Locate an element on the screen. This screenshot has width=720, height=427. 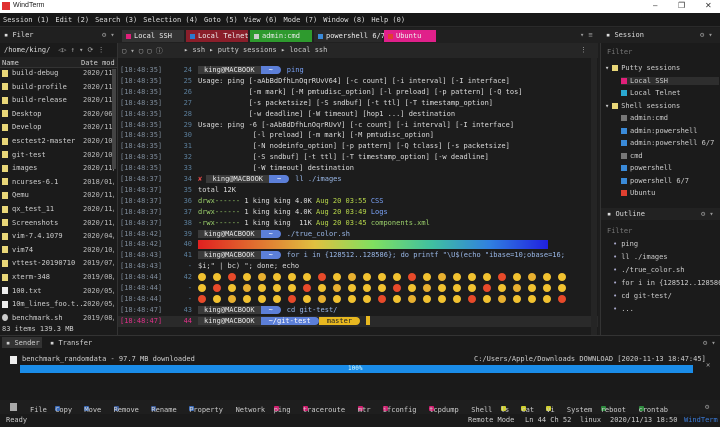
outline-item: • for i in {128512..128586} is located at coordinates (666, 283).